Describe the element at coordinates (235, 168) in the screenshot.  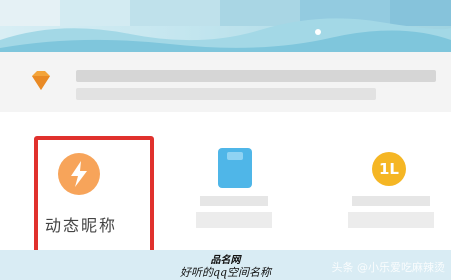
I see `phone-icon` at that location.